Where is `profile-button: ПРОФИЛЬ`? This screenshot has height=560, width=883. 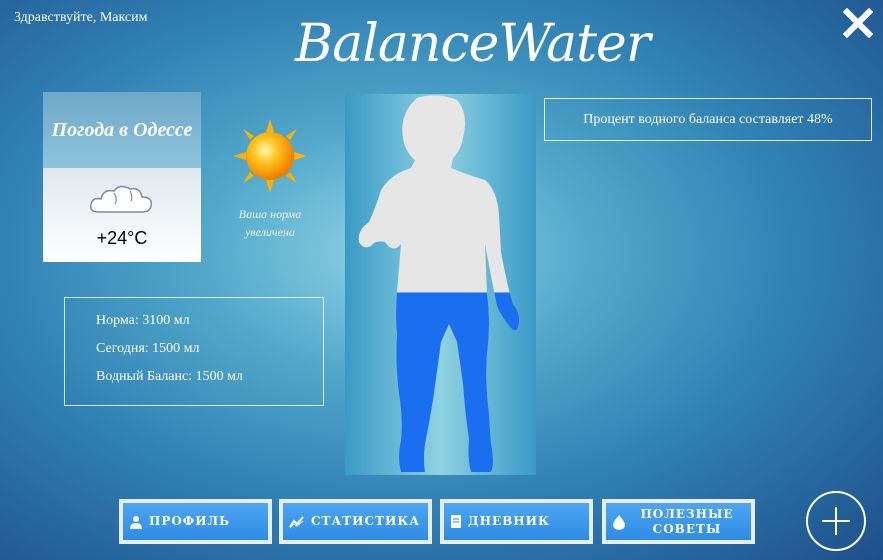 profile-button: ПРОФИЛЬ is located at coordinates (195, 521).